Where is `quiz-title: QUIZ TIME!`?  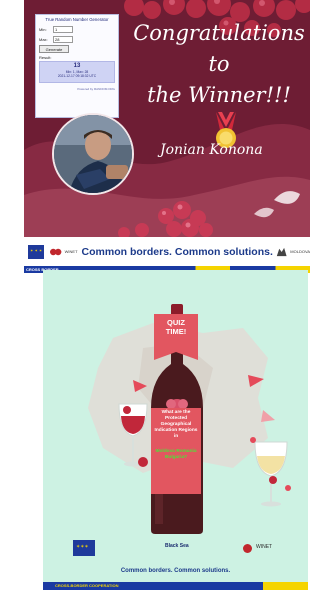
quiz-title: QUIZ TIME! is located at coordinates (176, 327).